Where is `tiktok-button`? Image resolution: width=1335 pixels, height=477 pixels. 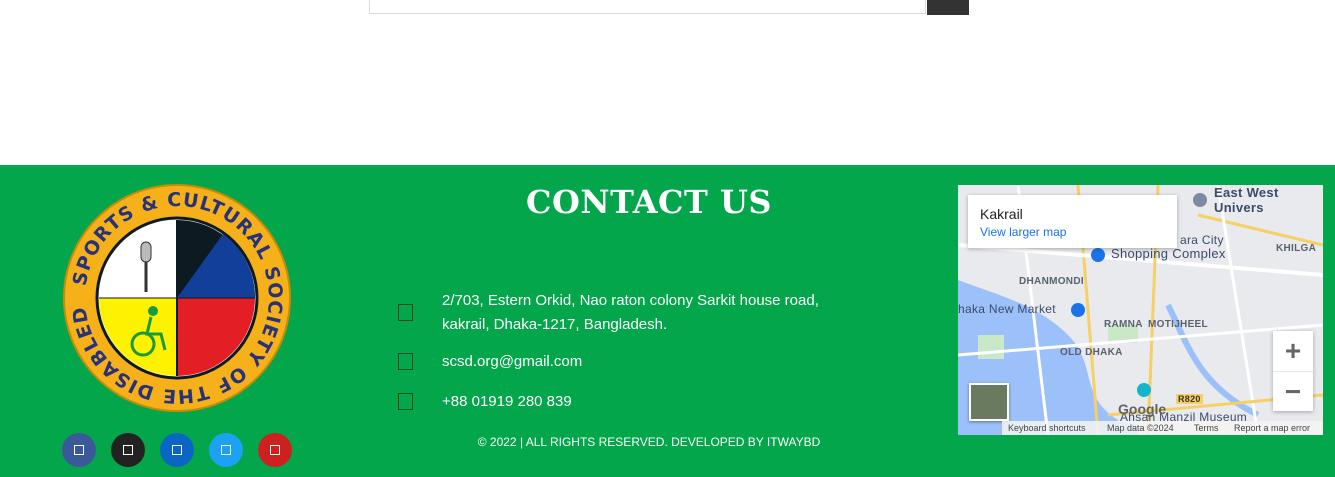 tiktok-button is located at coordinates (128, 450).